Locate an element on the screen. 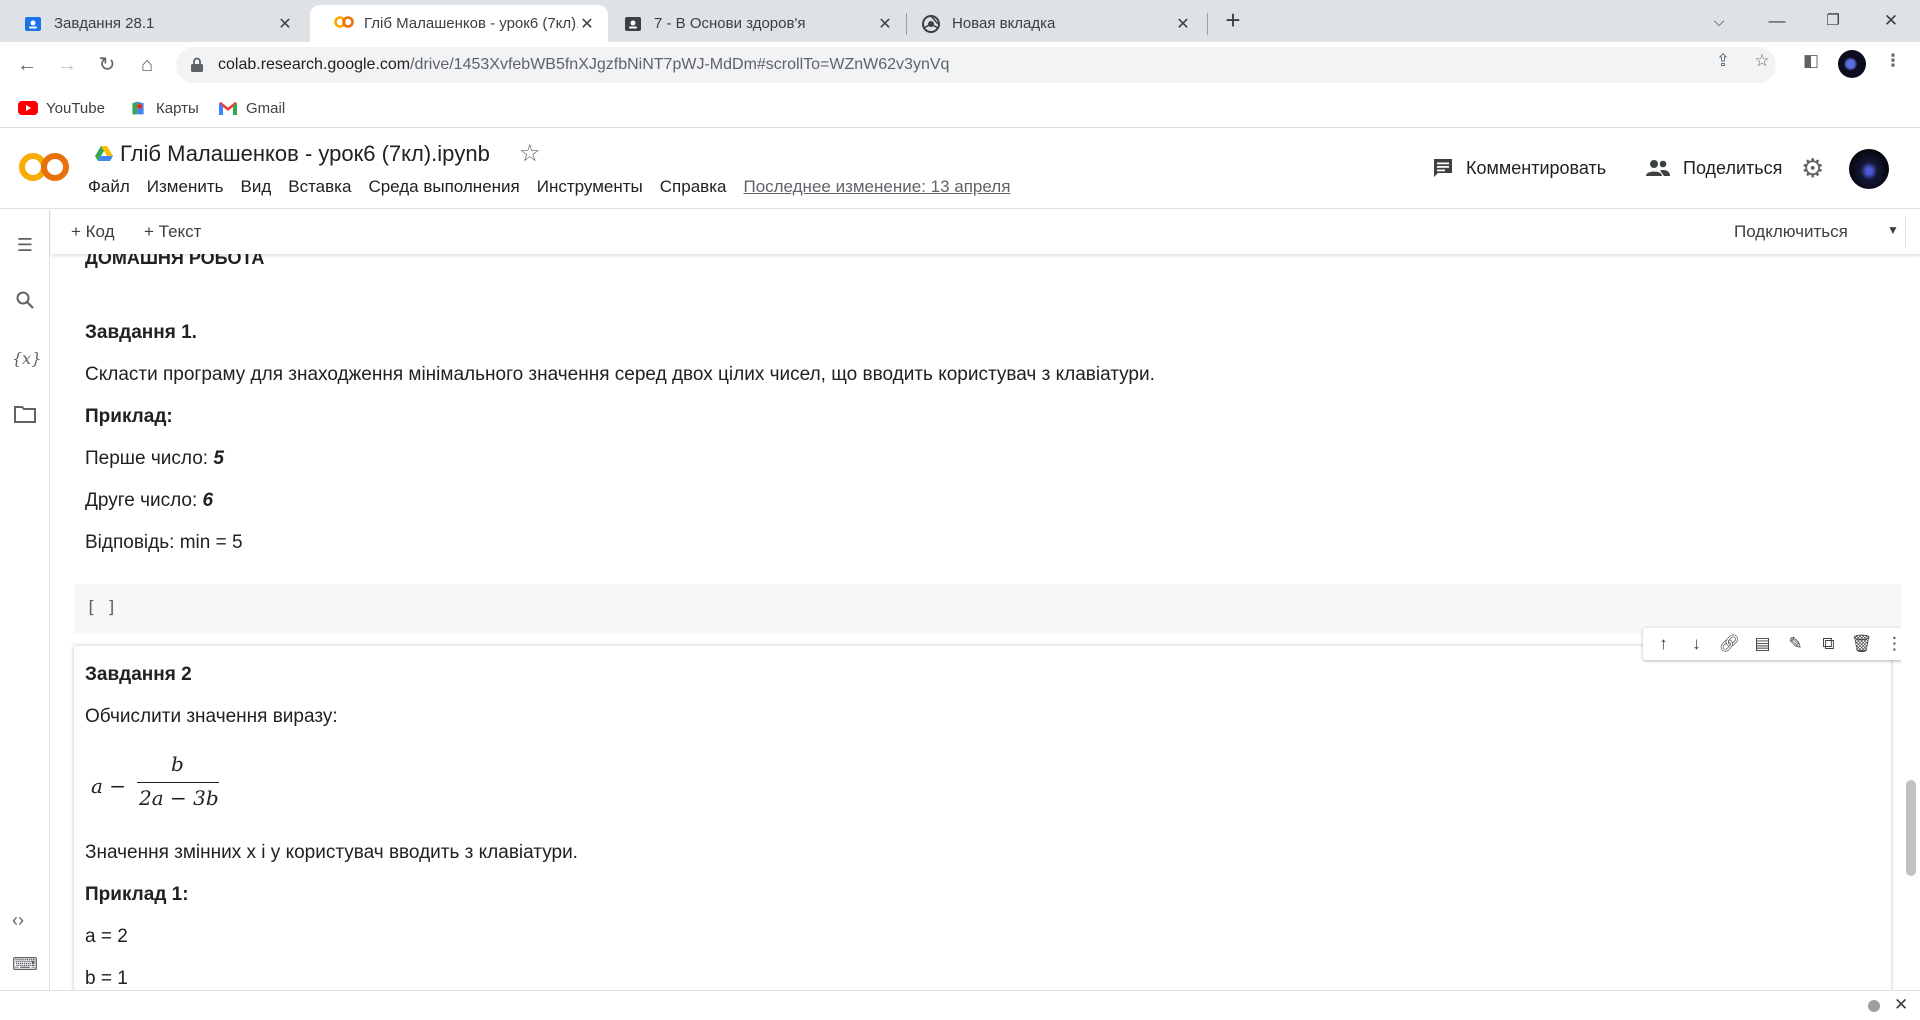  browser-tab-new: Новая вкладка ✕ is located at coordinates (1051, 23).